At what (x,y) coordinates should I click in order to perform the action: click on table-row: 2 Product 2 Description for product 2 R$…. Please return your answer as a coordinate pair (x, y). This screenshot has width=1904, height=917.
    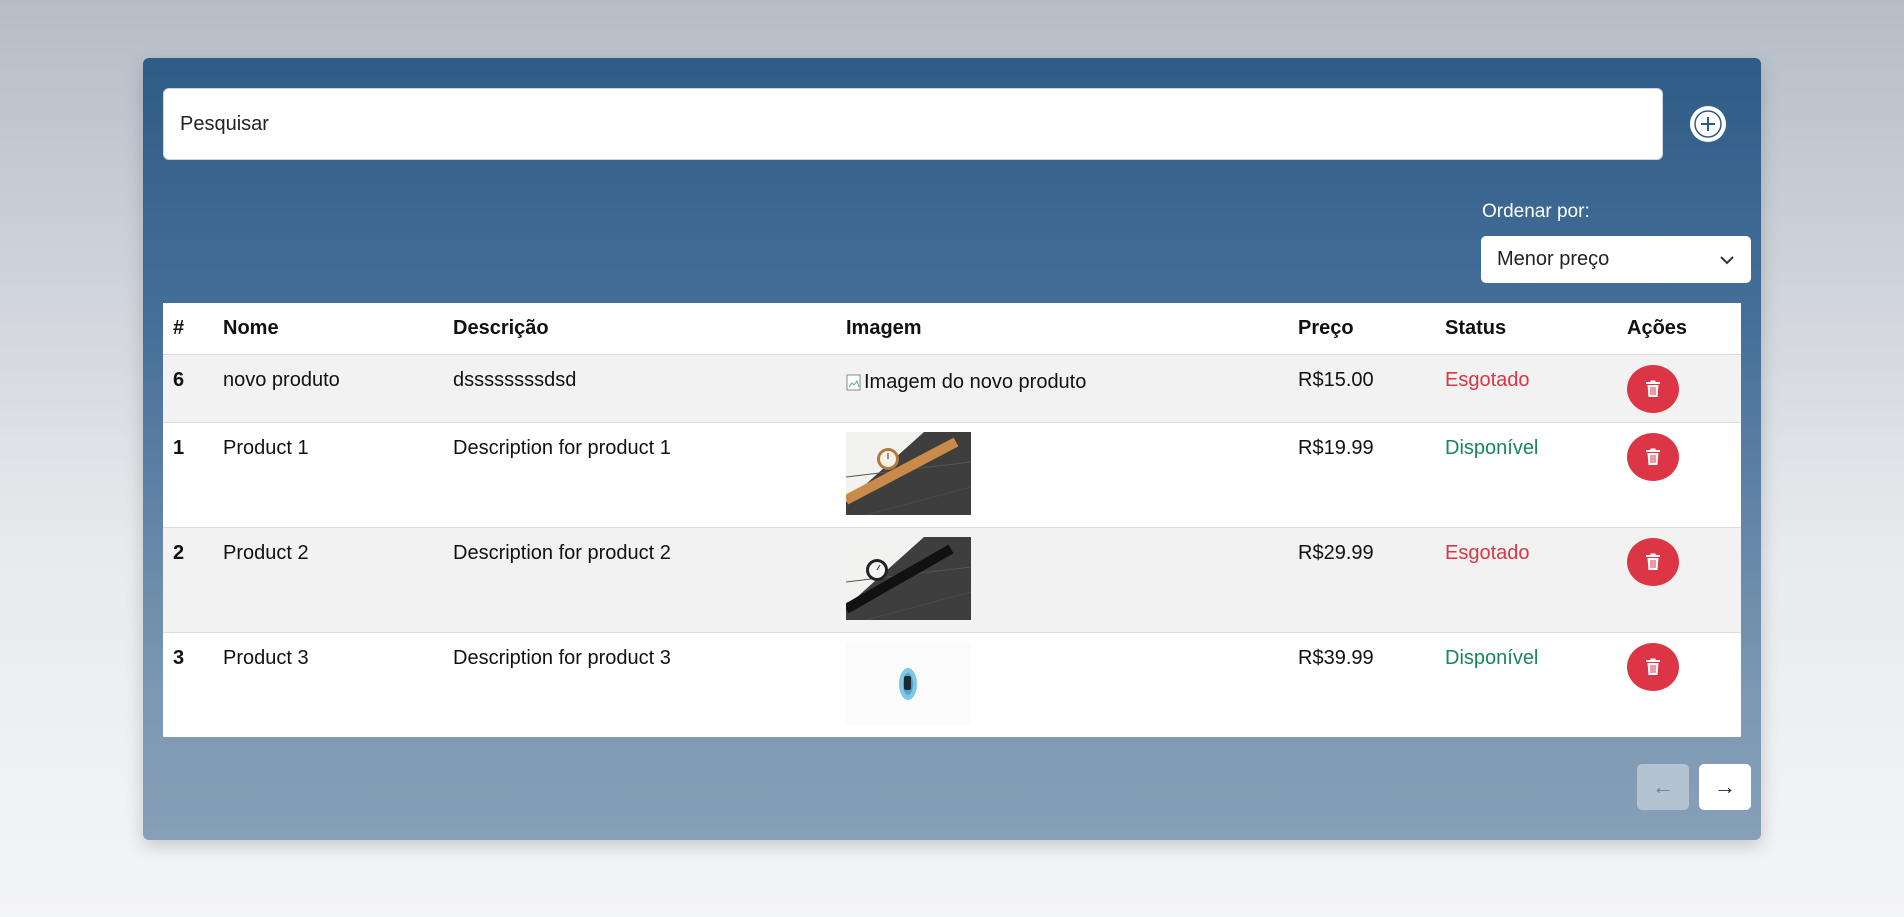
    Looking at the image, I should click on (952, 580).